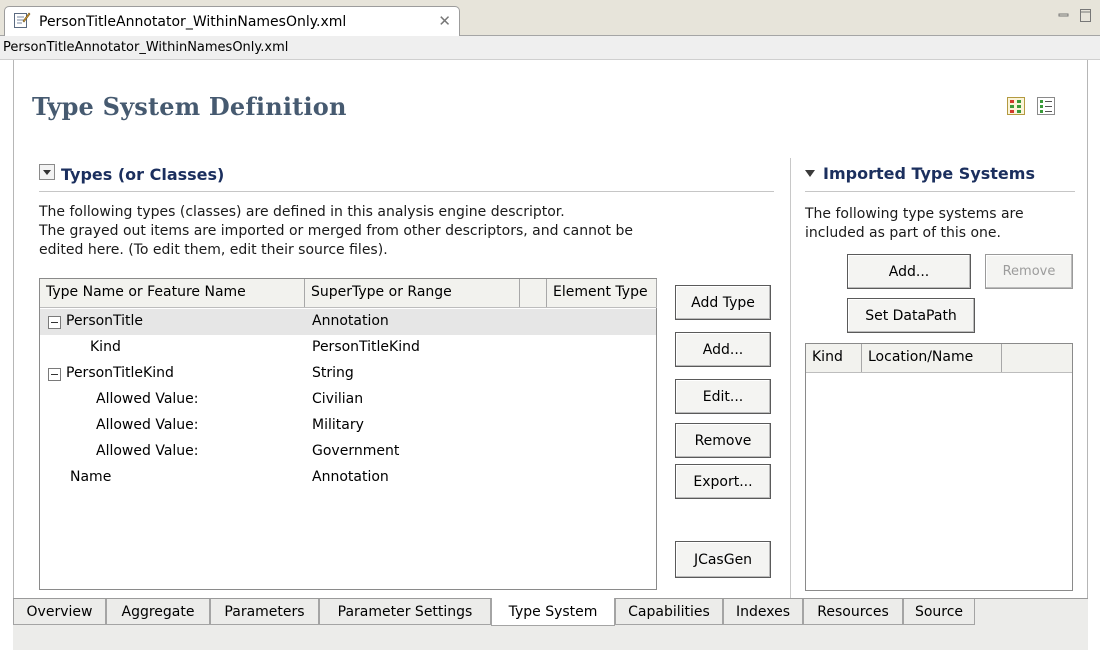 The image size is (1100, 650). I want to click on jcasgen-button: JCasGen, so click(723, 559).